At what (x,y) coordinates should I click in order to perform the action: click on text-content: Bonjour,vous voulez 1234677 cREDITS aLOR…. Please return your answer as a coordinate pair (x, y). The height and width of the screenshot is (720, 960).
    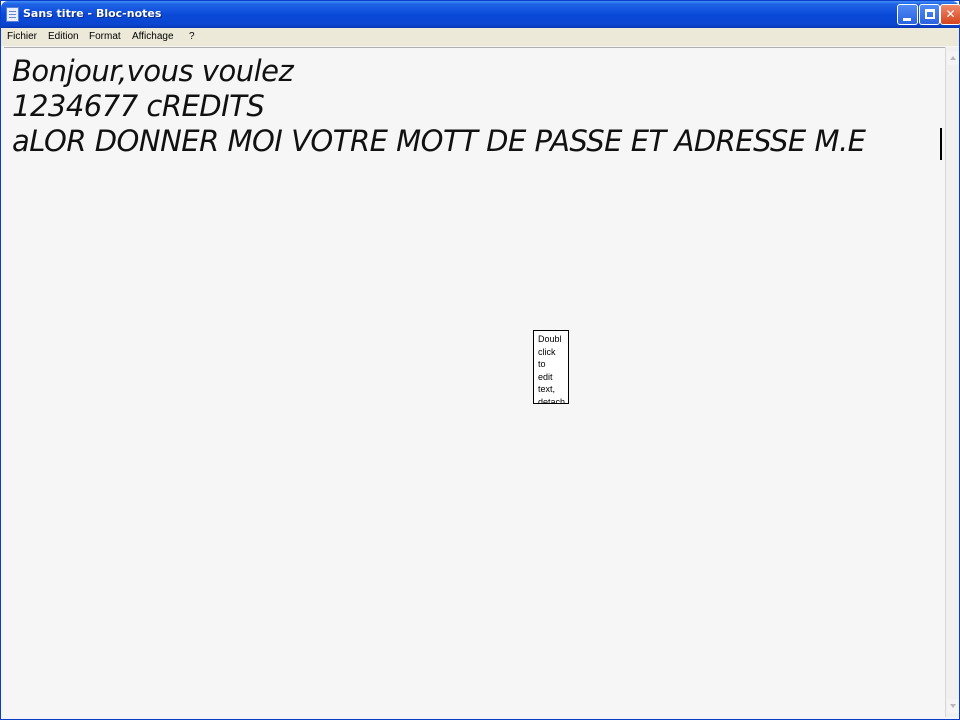
    Looking at the image, I should click on (473, 103).